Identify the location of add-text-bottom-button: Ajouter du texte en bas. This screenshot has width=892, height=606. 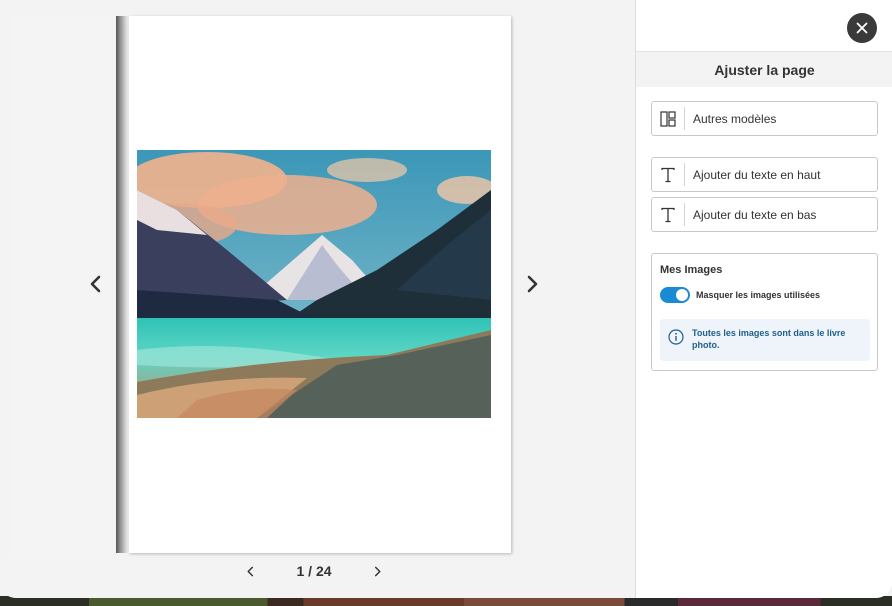
(764, 214).